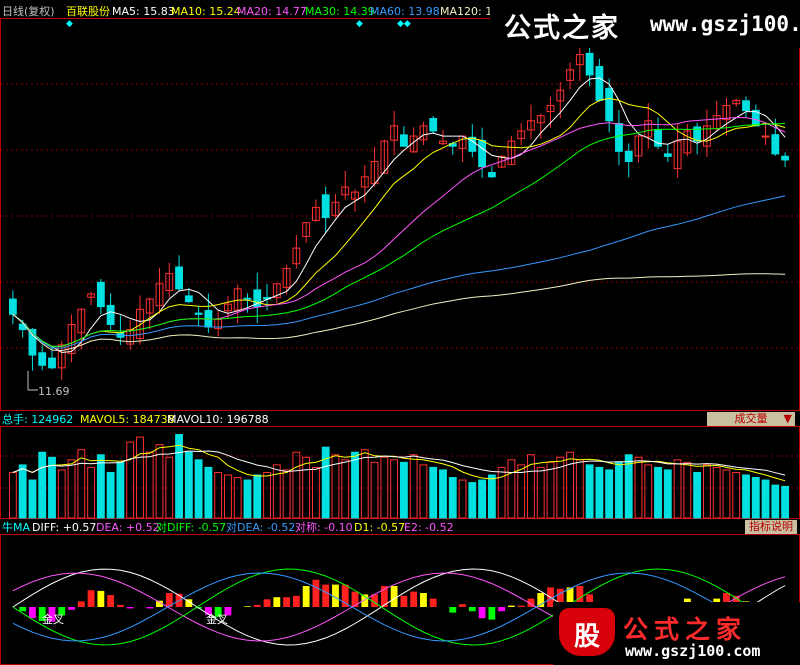 This screenshot has height=665, width=800. I want to click on mavol10-label: MAVOL10: 196788, so click(218, 419).